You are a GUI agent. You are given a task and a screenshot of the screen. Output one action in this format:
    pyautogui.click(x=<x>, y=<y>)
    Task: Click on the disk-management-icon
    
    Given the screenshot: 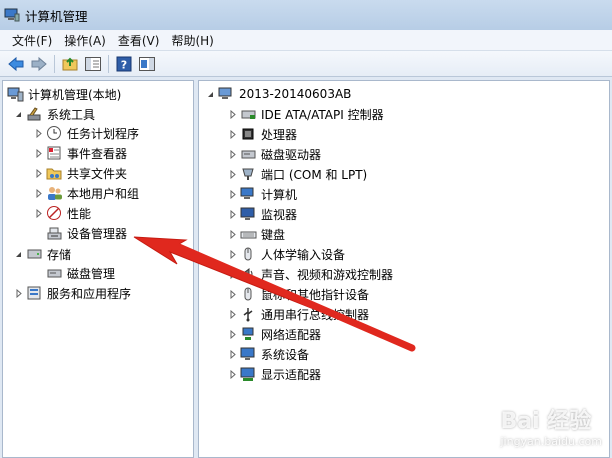 What is the action you would take?
    pyautogui.click(x=54, y=273)
    